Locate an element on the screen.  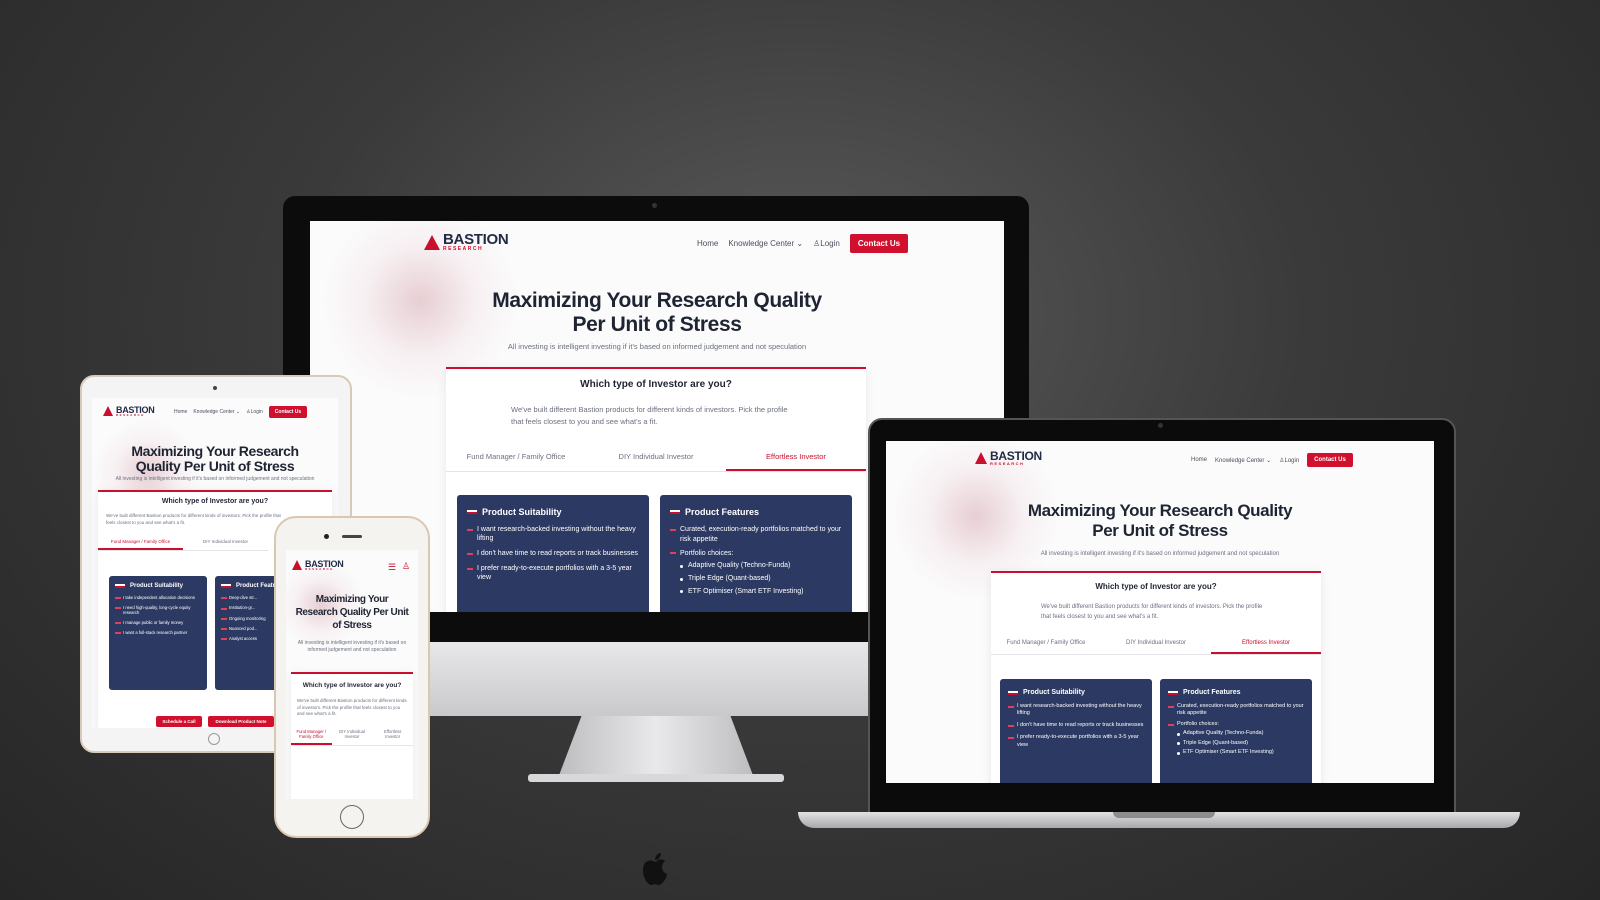
imac-base is located at coordinates (656, 778).